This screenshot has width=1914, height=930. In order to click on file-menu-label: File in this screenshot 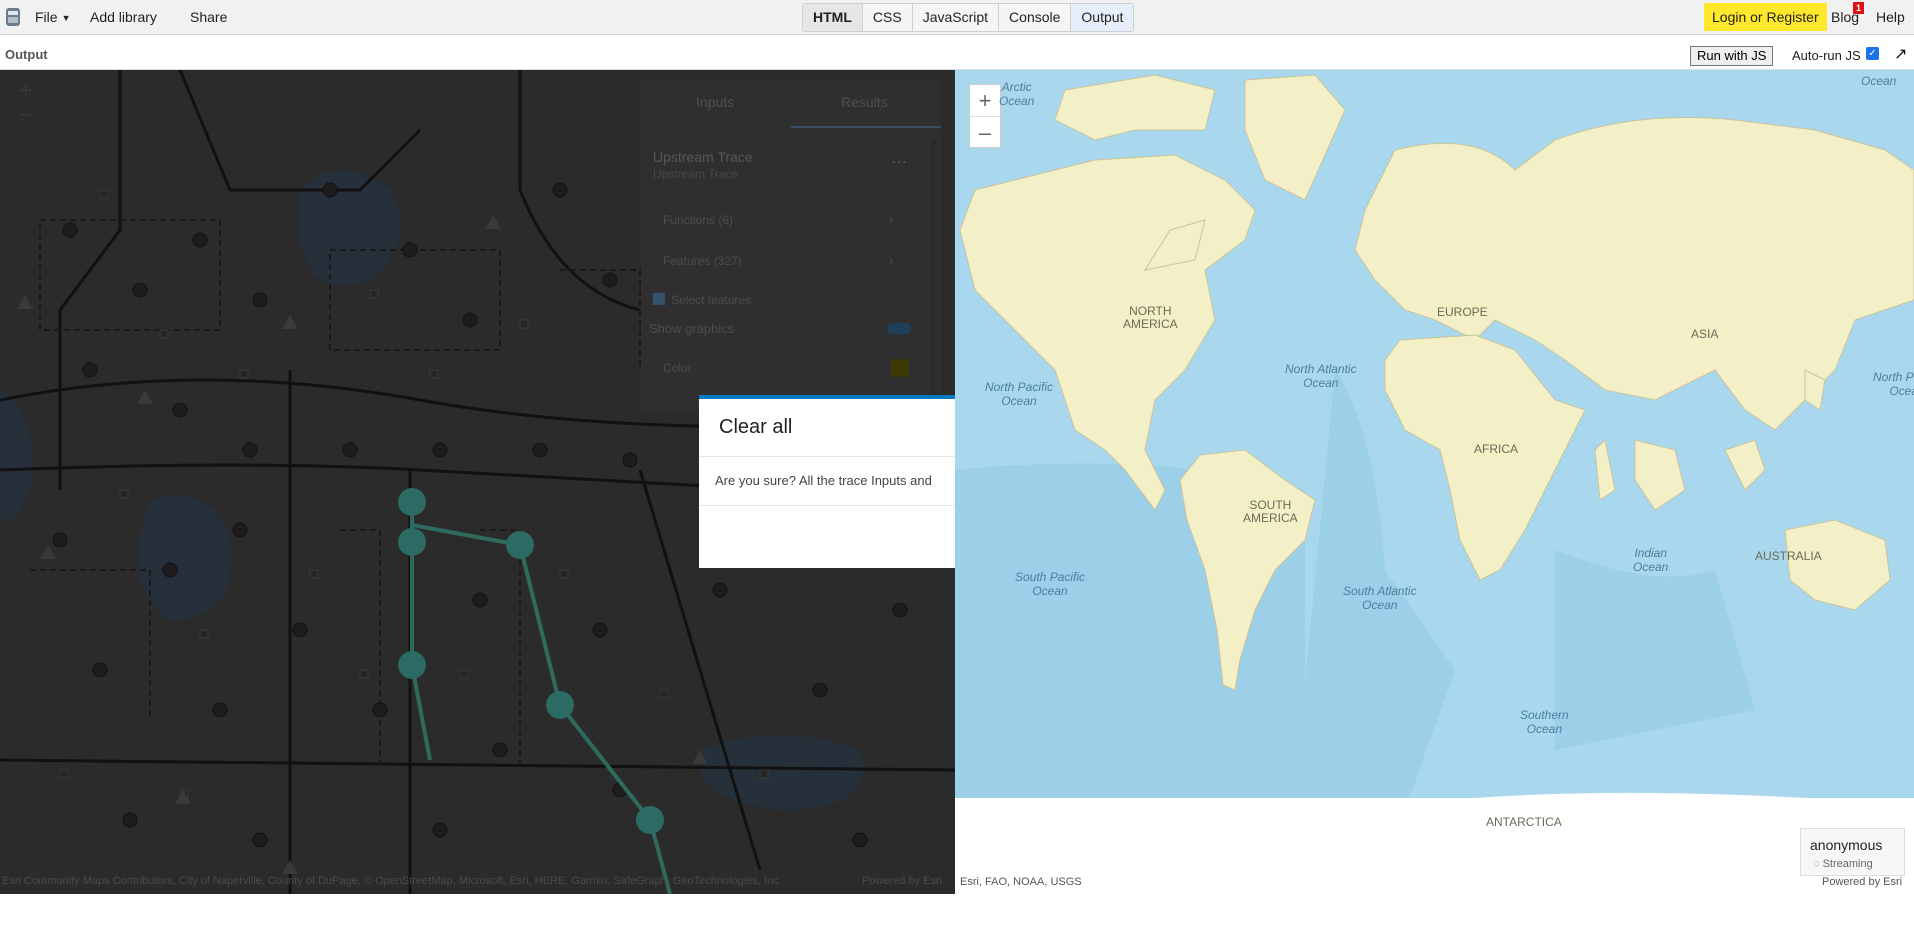, I will do `click(46, 17)`.